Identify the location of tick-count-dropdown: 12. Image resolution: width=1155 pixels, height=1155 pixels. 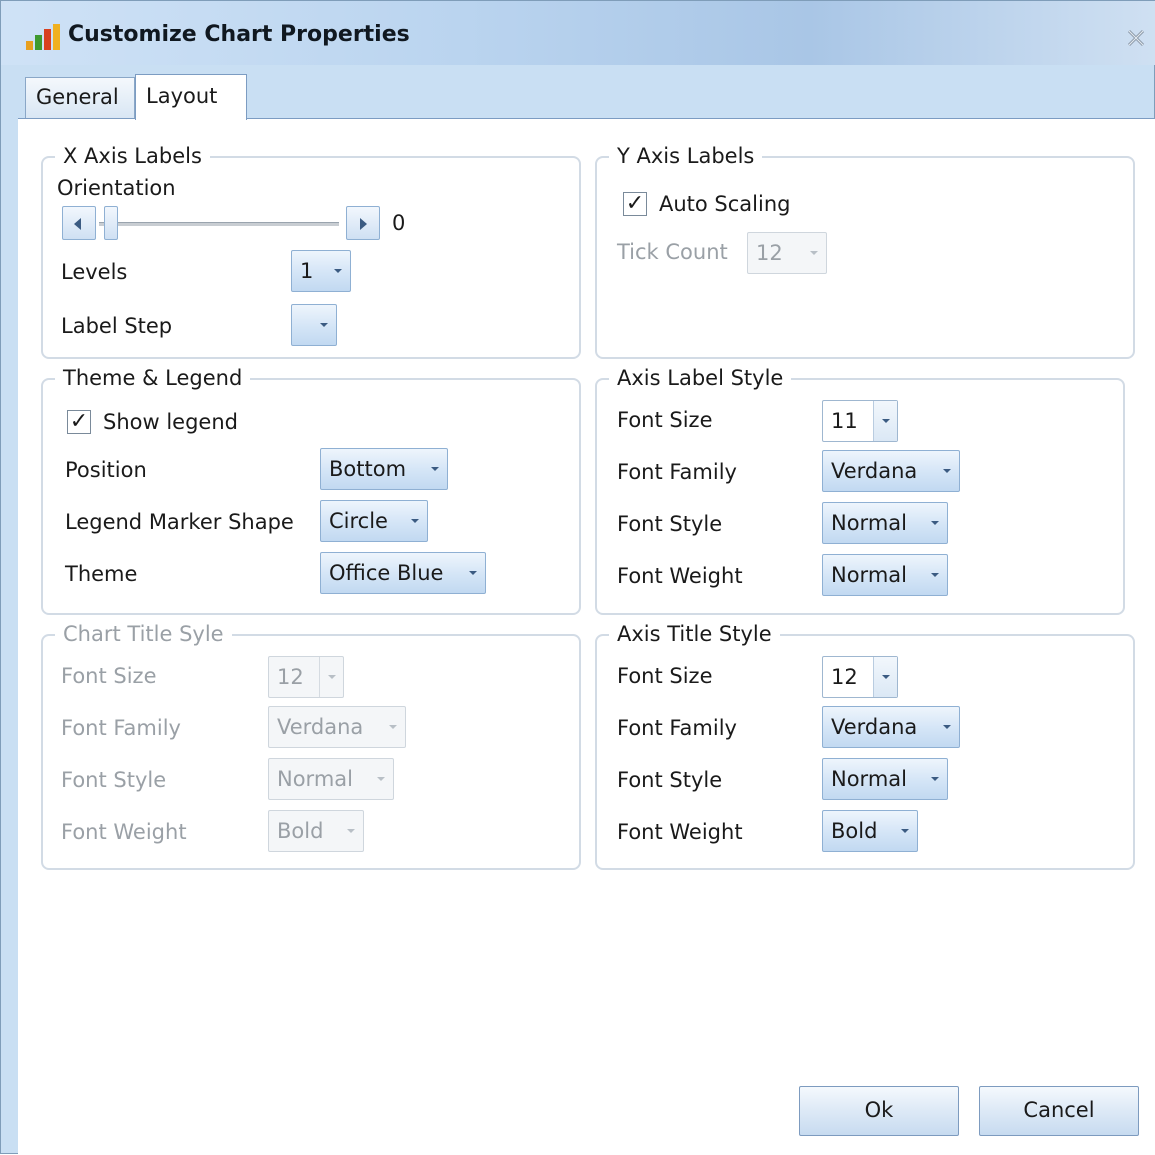
(787, 253).